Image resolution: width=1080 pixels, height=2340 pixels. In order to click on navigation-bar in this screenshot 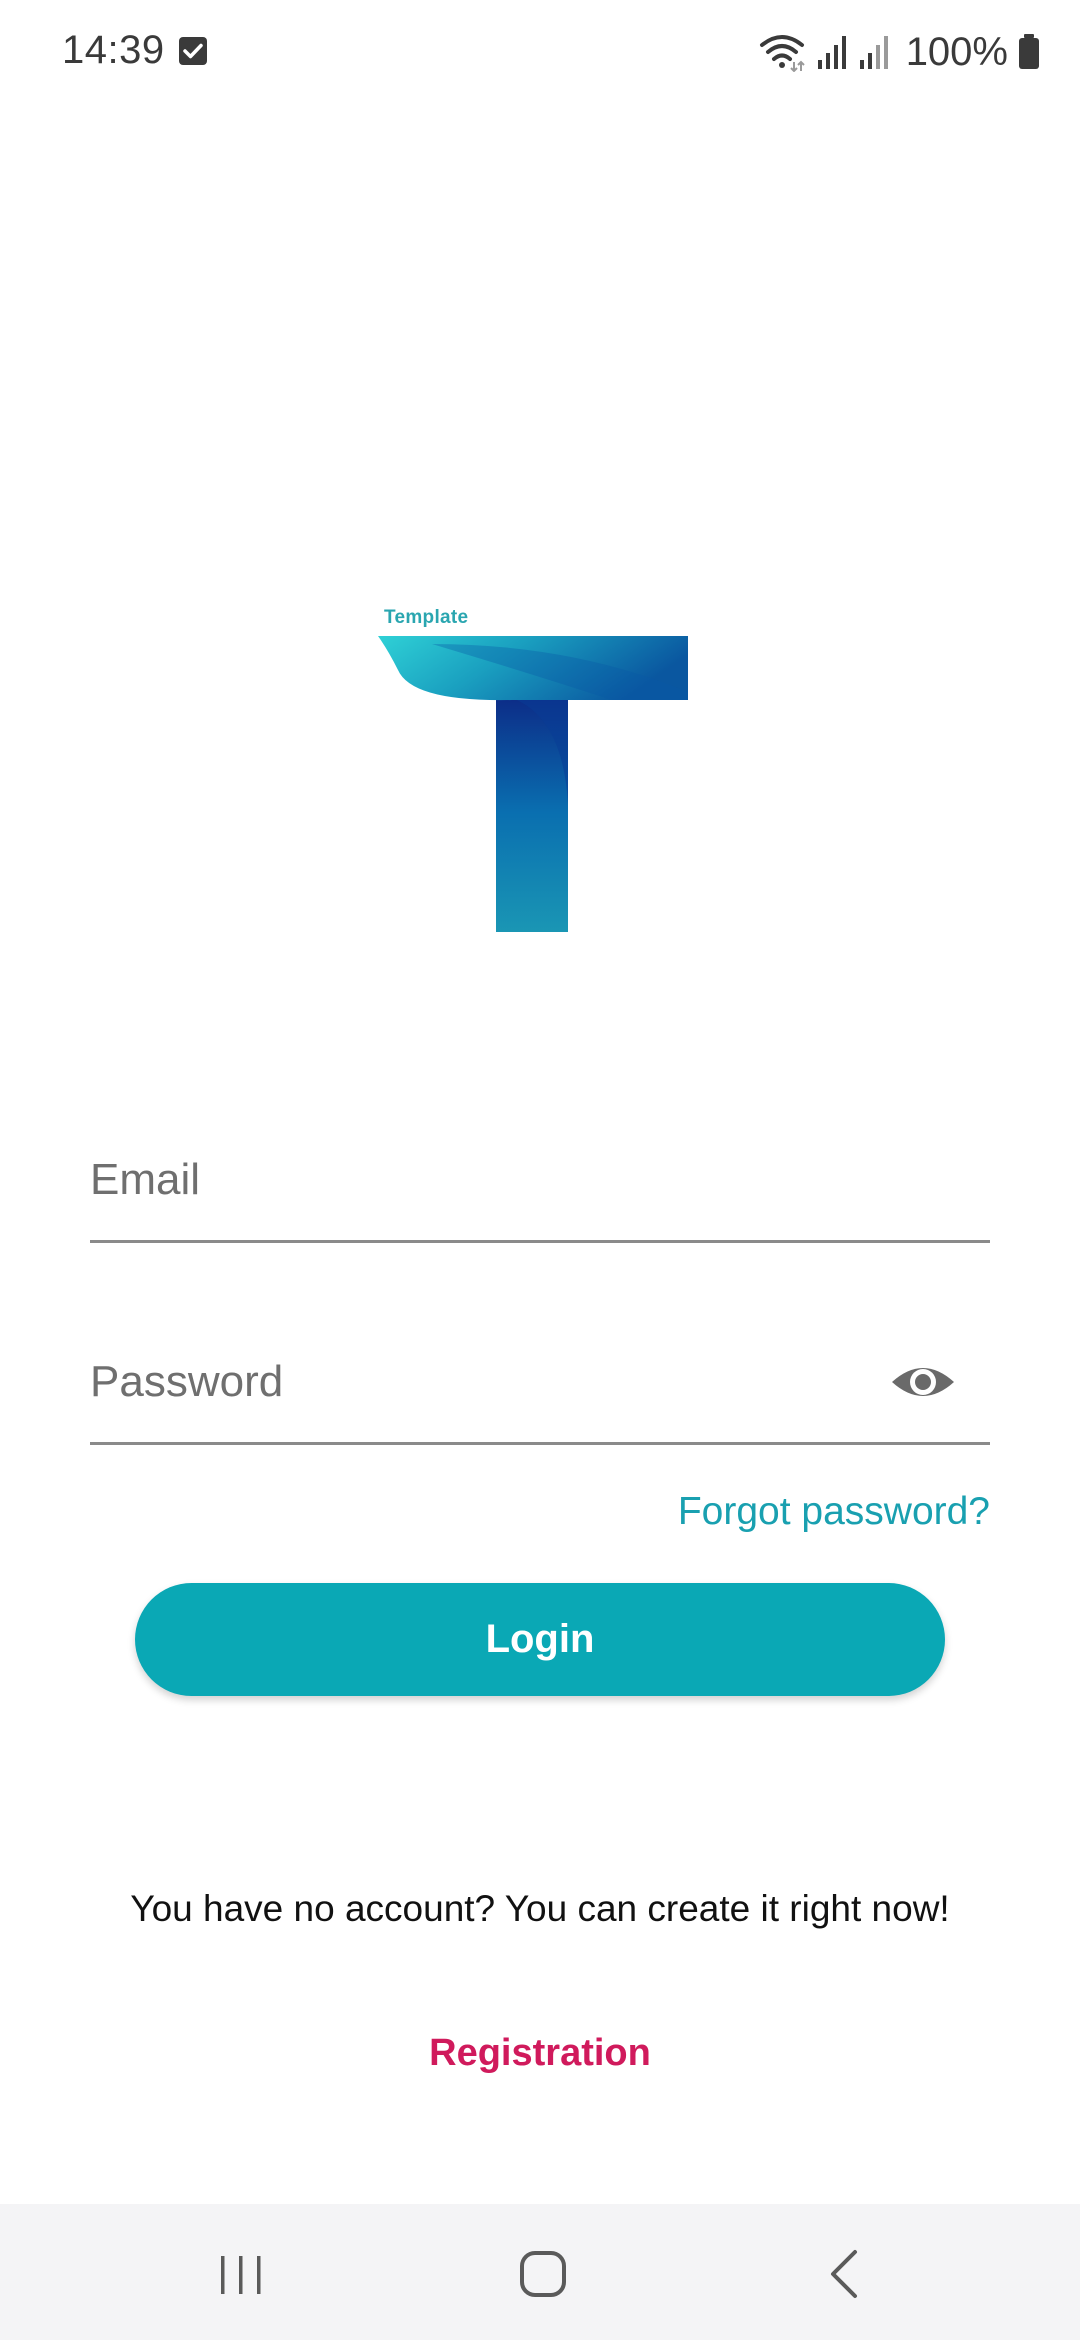, I will do `click(540, 2272)`.